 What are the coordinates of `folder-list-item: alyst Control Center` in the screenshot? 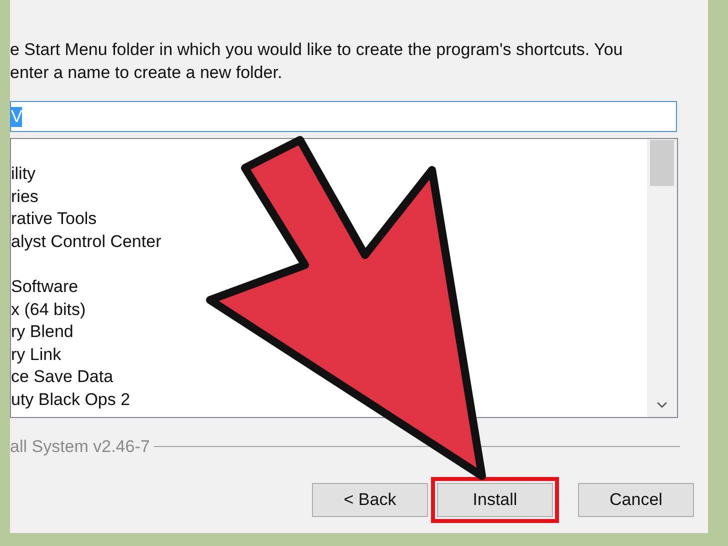 It's located at (329, 242).